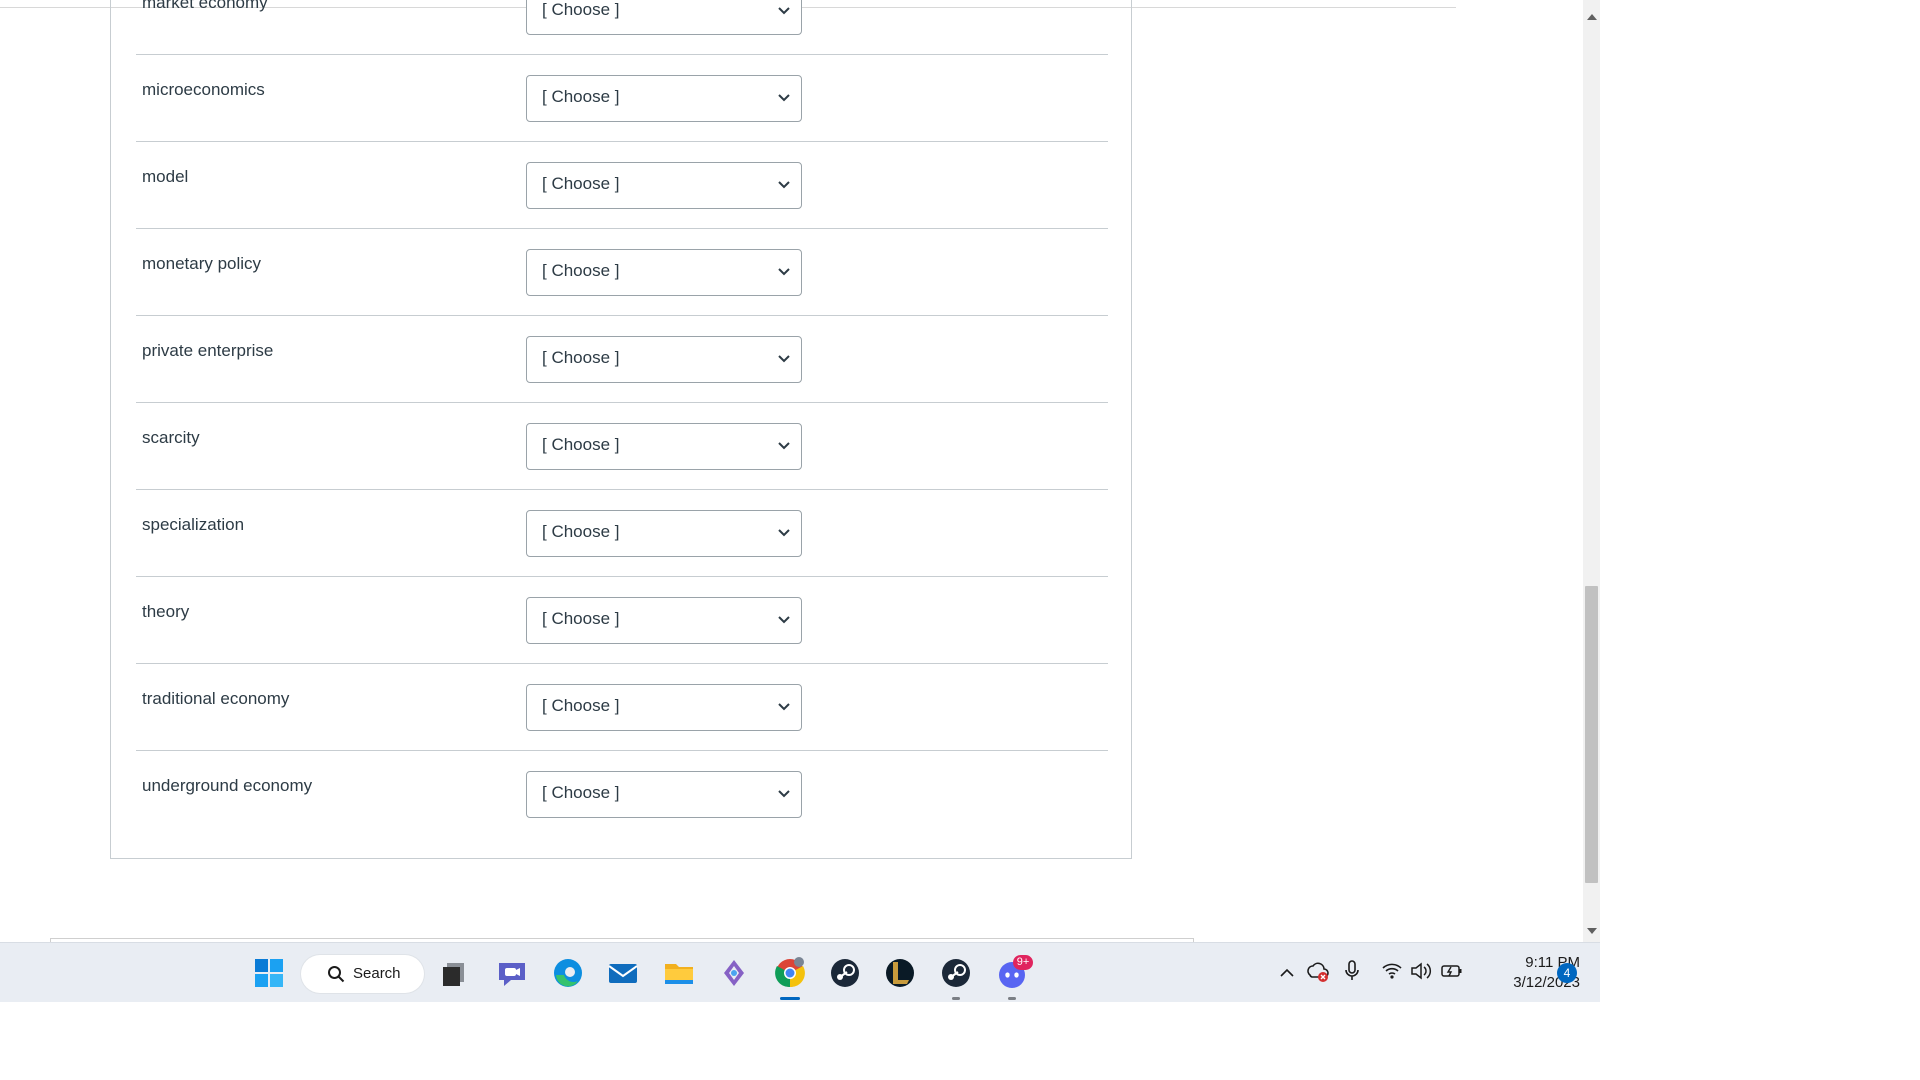 The width and height of the screenshot is (1920, 1080). What do you see at coordinates (679, 973) in the screenshot?
I see `file-explorer-icon` at bounding box center [679, 973].